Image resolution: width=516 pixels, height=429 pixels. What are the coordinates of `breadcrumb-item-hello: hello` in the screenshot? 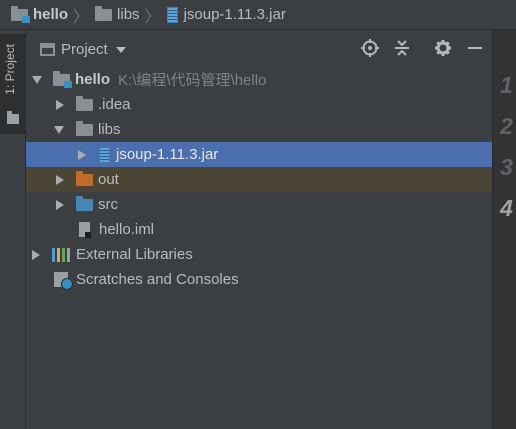 It's located at (39, 15).